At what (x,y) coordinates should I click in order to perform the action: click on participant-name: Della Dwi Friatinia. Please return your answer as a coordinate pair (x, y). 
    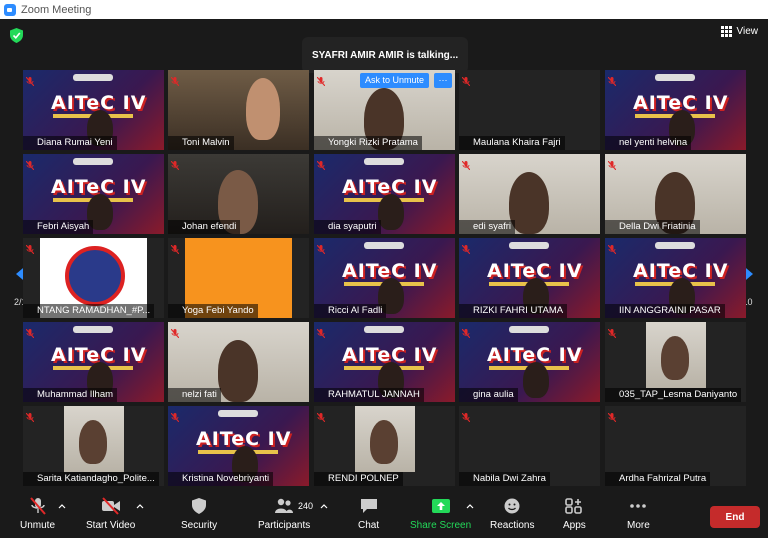
    Looking at the image, I should click on (652, 227).